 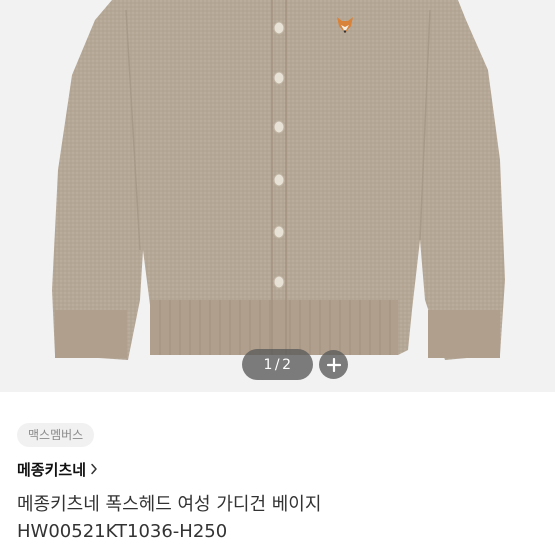 What do you see at coordinates (268, 364) in the screenshot?
I see `pager-current: 1` at bounding box center [268, 364].